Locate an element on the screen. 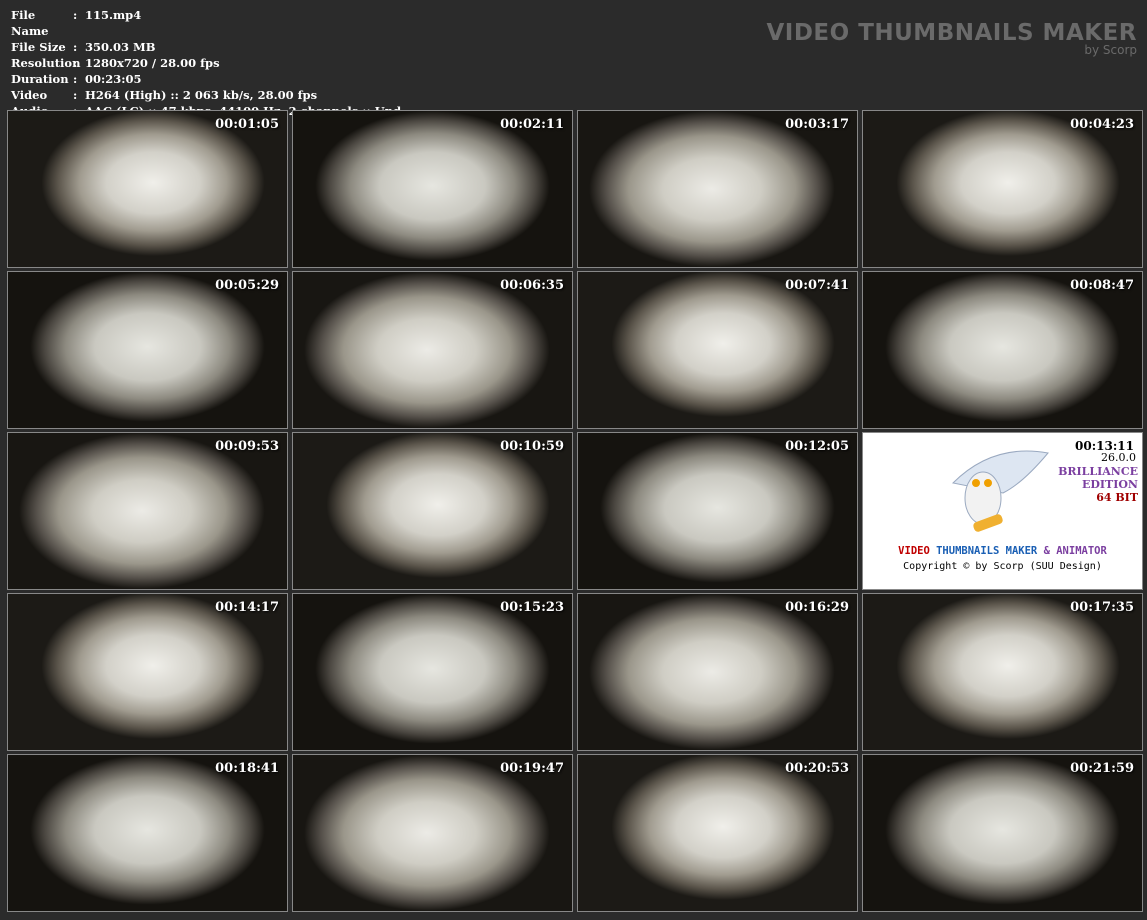 This screenshot has height=920, width=1147. thumbnail: 00:15:23 is located at coordinates (432, 672).